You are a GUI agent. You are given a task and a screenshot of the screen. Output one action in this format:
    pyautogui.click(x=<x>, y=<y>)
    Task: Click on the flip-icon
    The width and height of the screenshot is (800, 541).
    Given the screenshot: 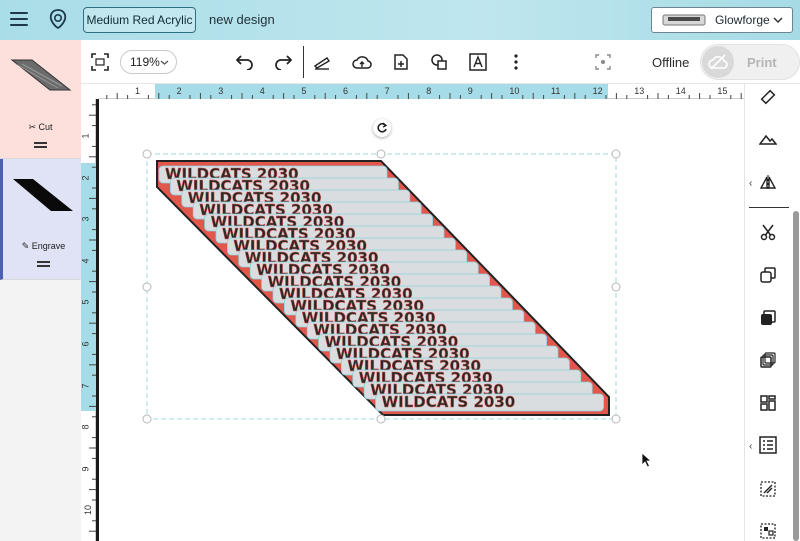 What is the action you would take?
    pyautogui.click(x=768, y=183)
    